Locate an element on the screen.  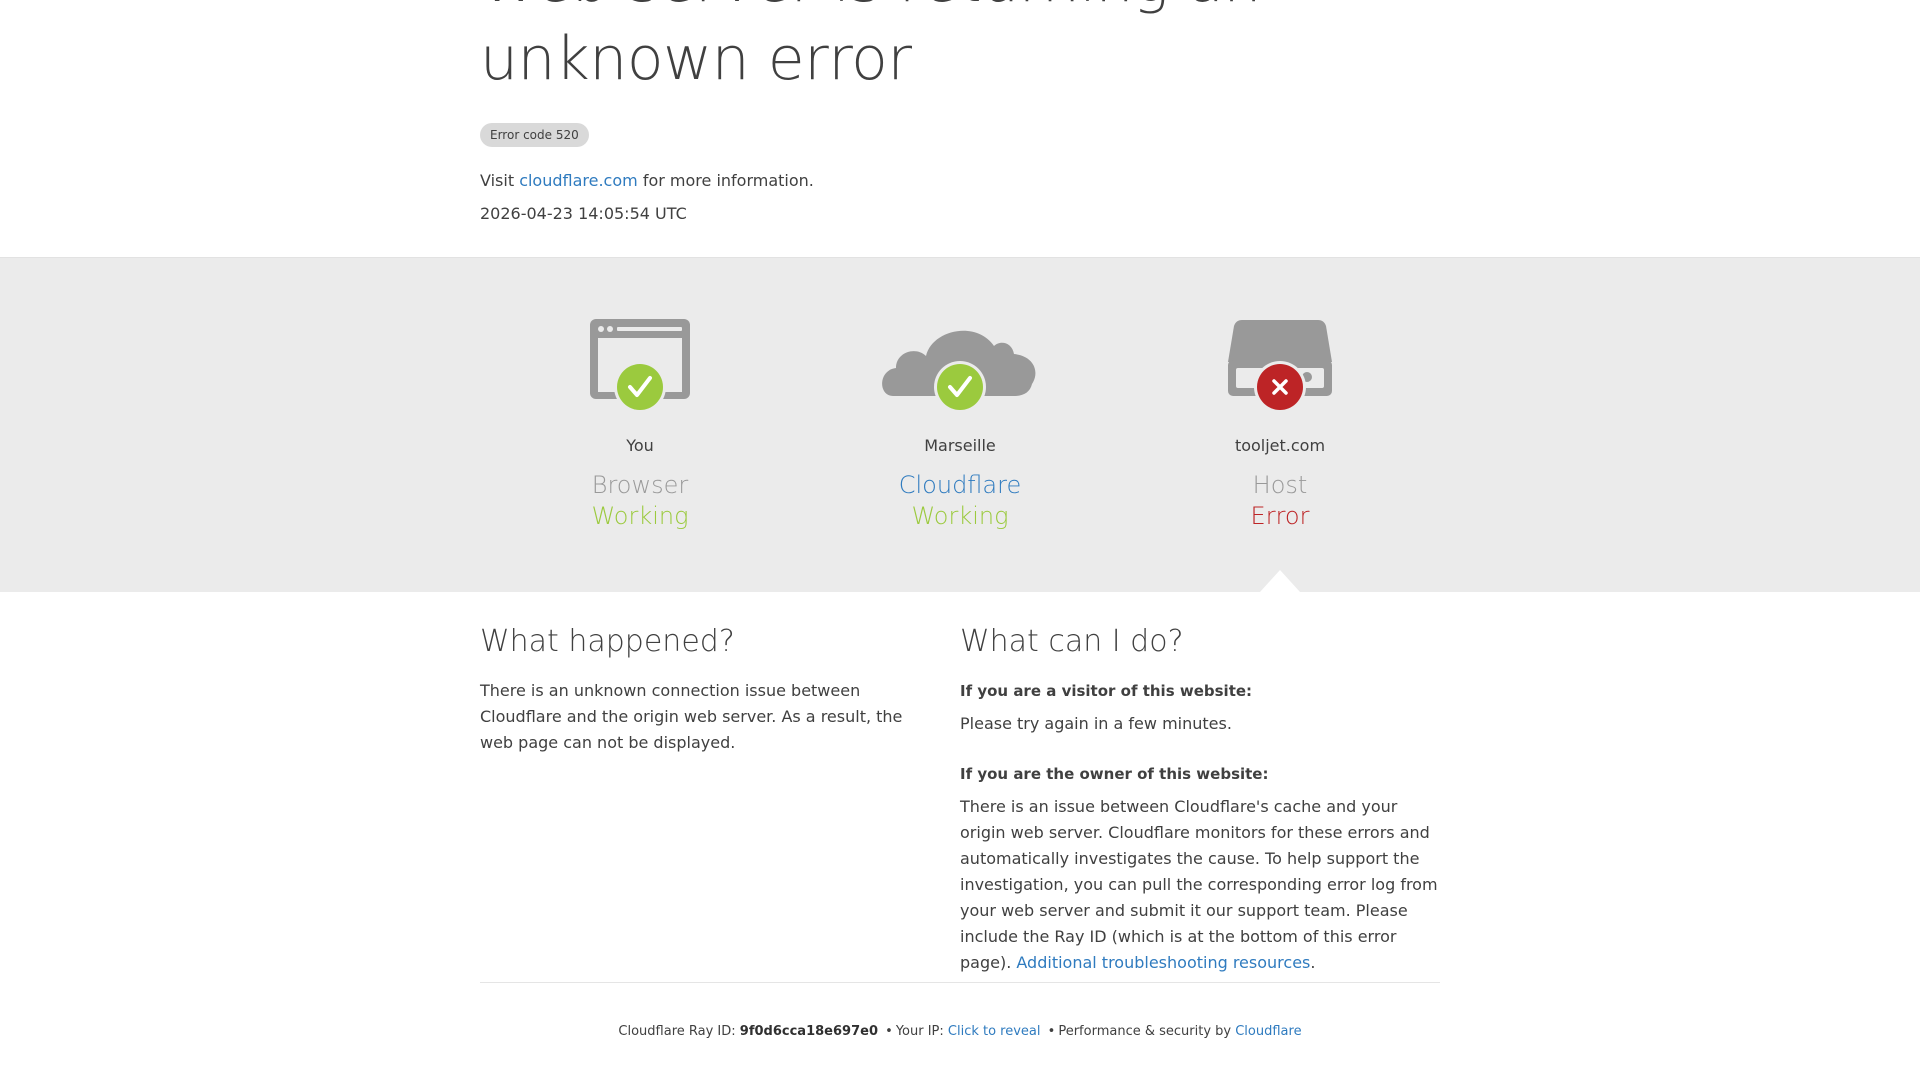
browser-place: You is located at coordinates (640, 445).